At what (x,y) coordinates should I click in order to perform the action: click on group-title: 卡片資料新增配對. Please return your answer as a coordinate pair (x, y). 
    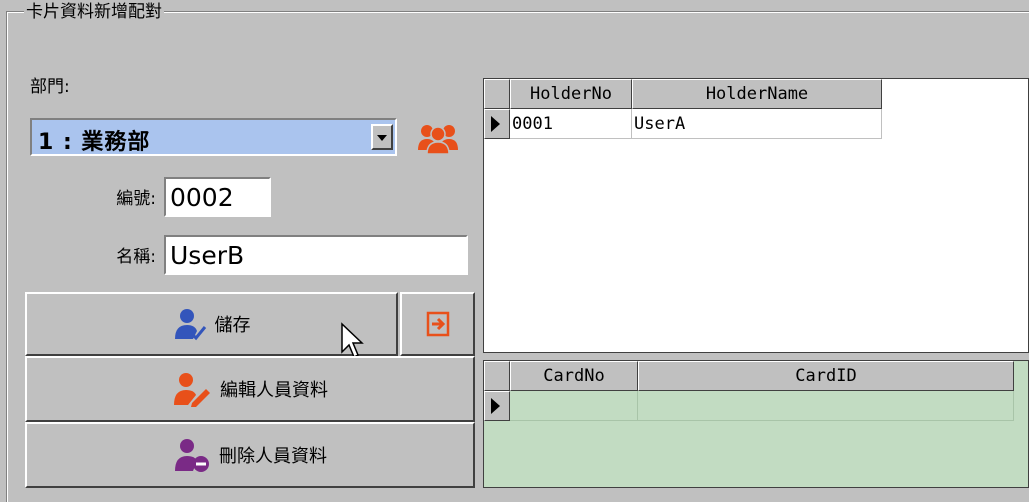
    Looking at the image, I should click on (94, 12).